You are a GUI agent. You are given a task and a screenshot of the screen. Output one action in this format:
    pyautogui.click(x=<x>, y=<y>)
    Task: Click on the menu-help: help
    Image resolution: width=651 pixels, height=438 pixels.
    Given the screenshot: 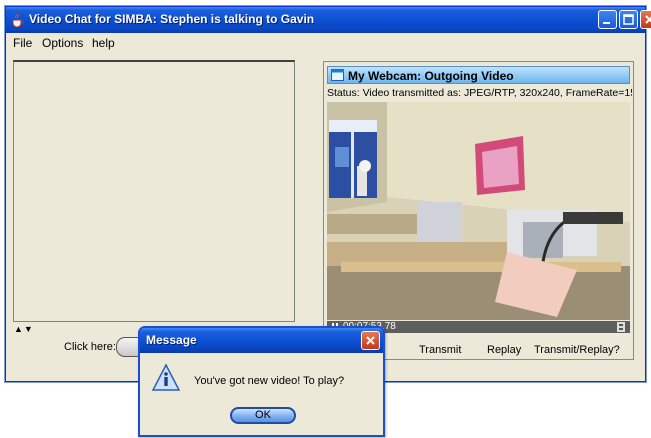 What is the action you would take?
    pyautogui.click(x=103, y=43)
    